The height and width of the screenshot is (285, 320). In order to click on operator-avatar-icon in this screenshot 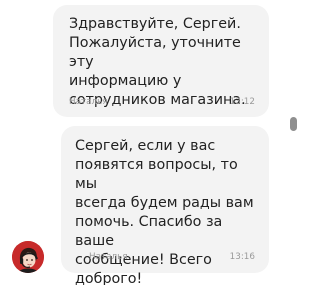, I will do `click(28, 257)`.